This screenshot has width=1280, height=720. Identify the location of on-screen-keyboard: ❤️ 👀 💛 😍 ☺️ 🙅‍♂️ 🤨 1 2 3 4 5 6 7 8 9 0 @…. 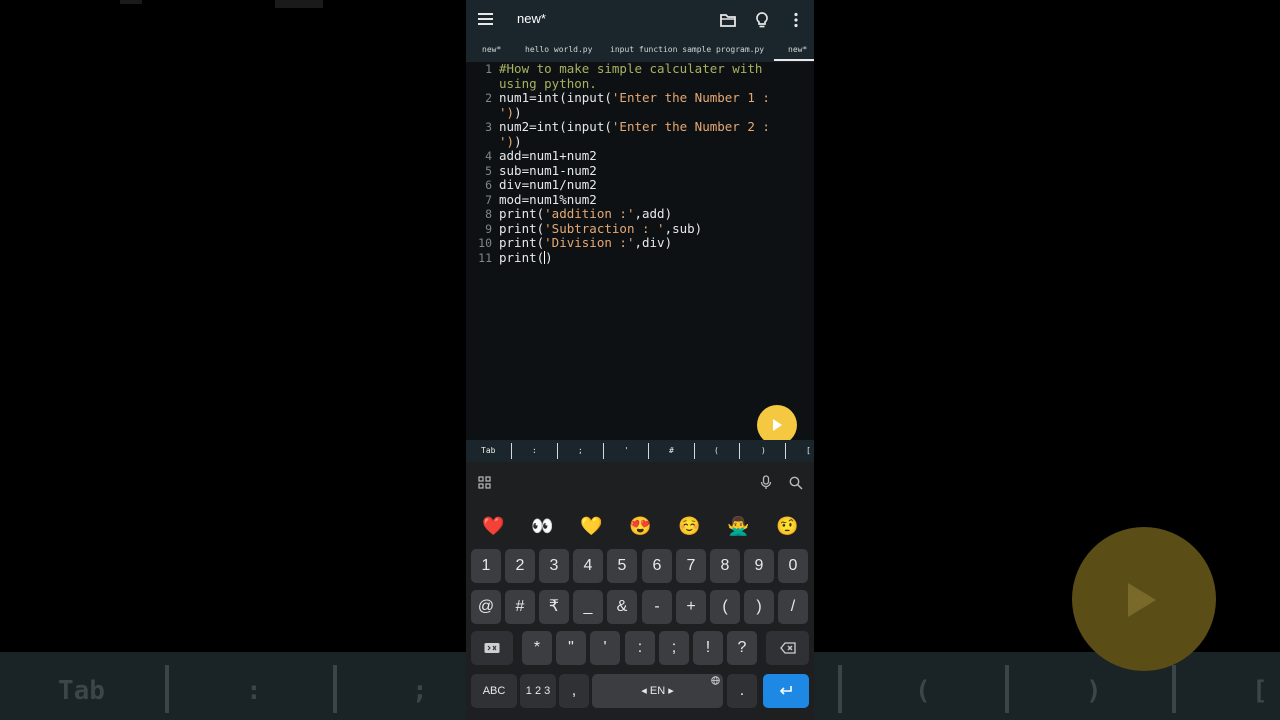
(640, 591).